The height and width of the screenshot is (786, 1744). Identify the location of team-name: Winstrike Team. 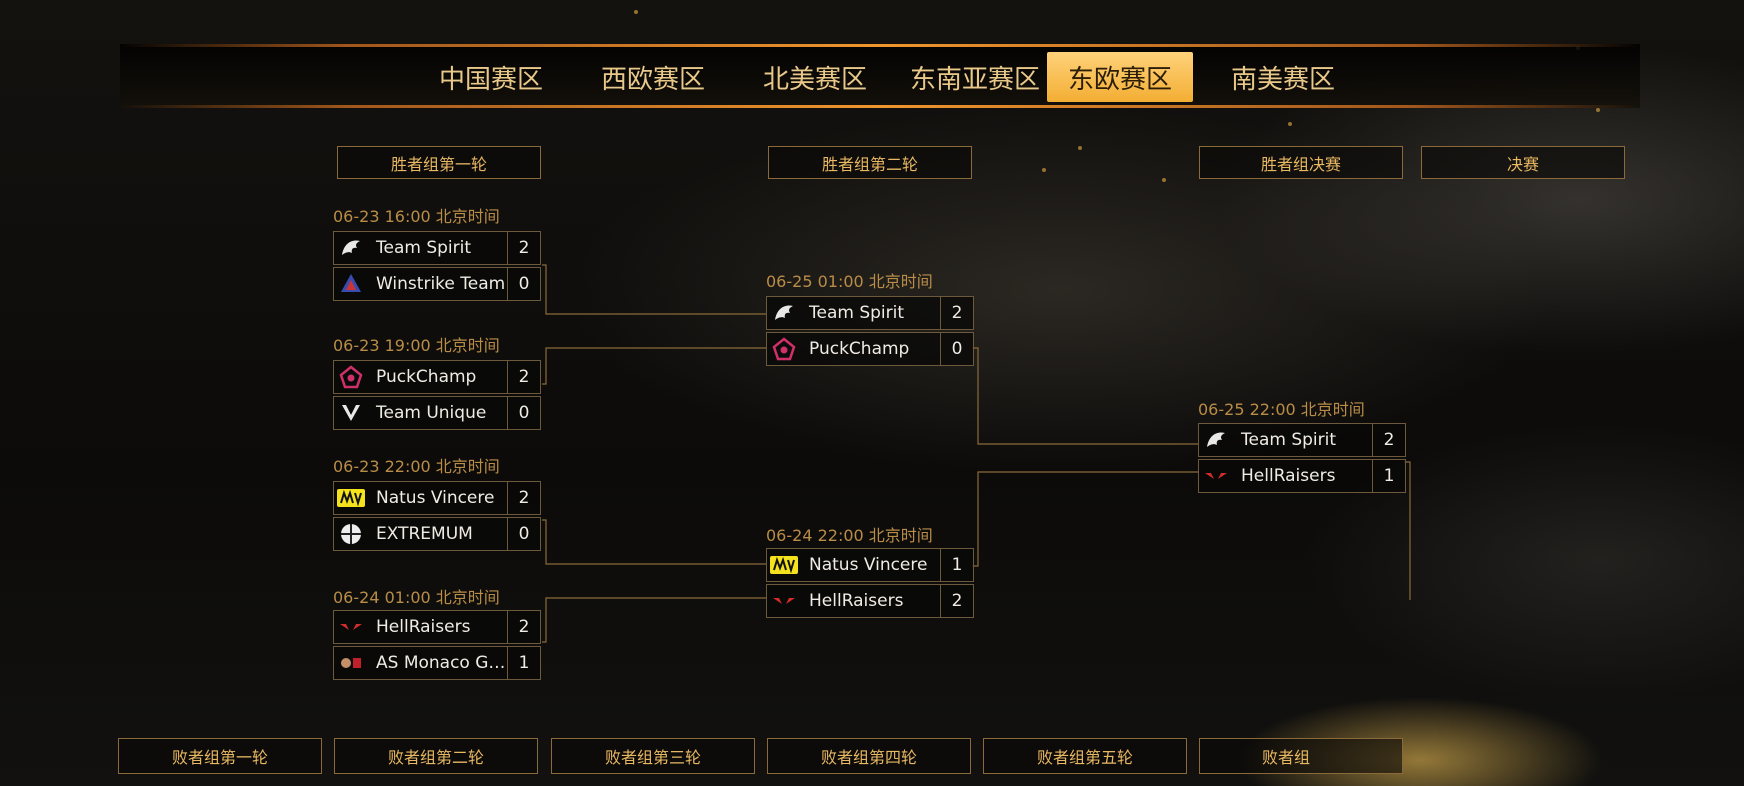
(441, 284).